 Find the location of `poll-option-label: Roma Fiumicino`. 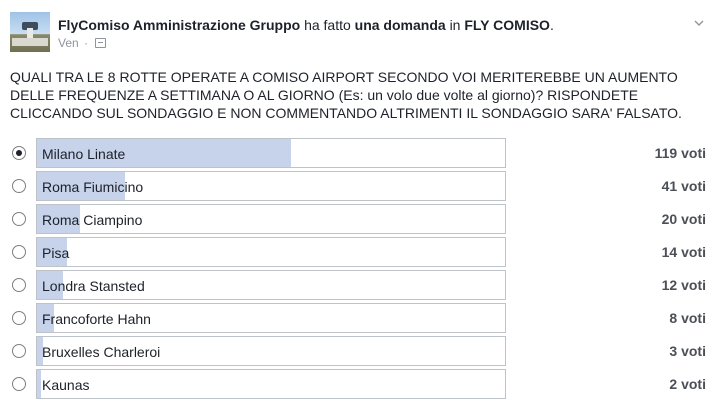

poll-option-label: Roma Fiumicino is located at coordinates (93, 187).